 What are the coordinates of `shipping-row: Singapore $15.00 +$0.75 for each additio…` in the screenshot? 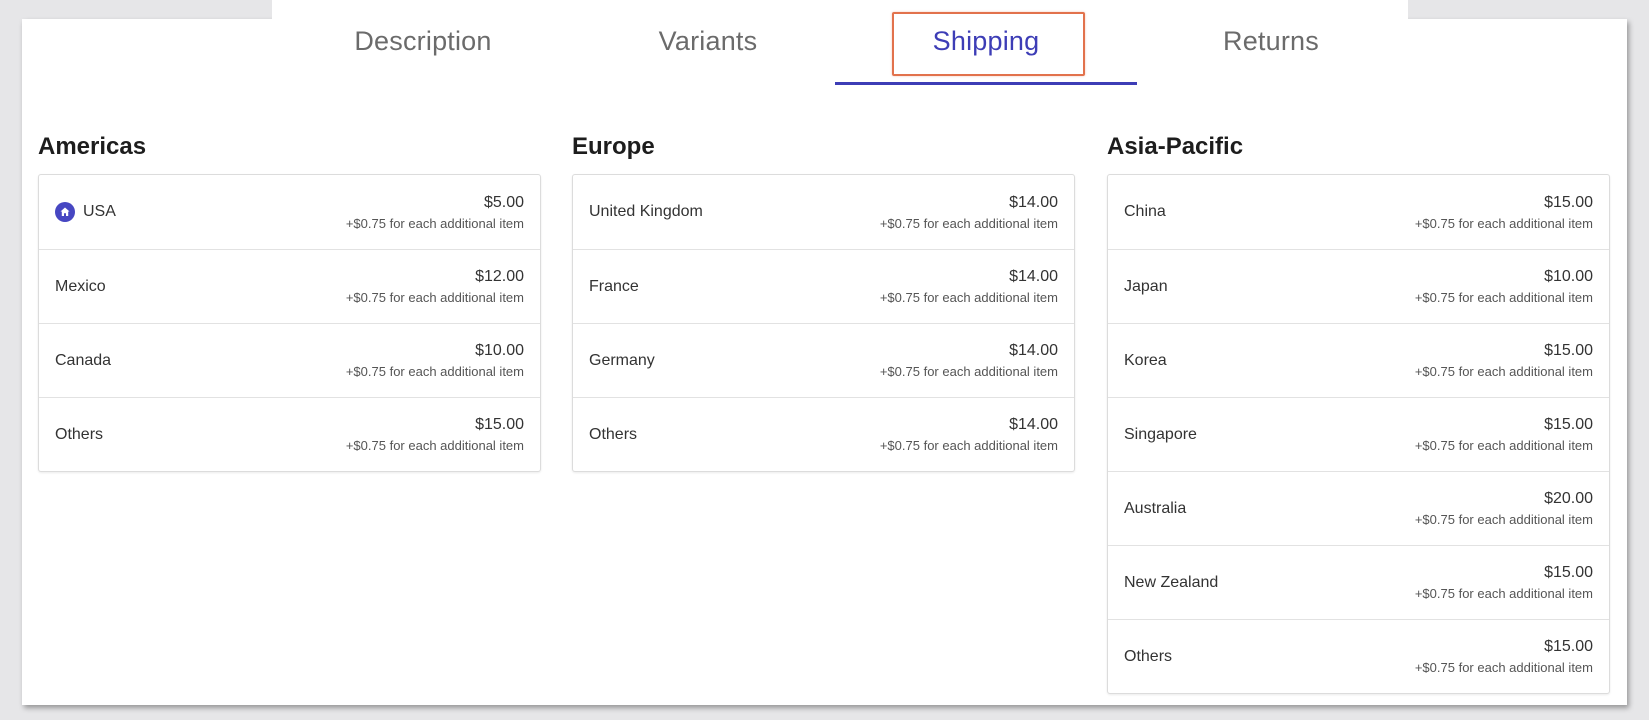 It's located at (1358, 434).